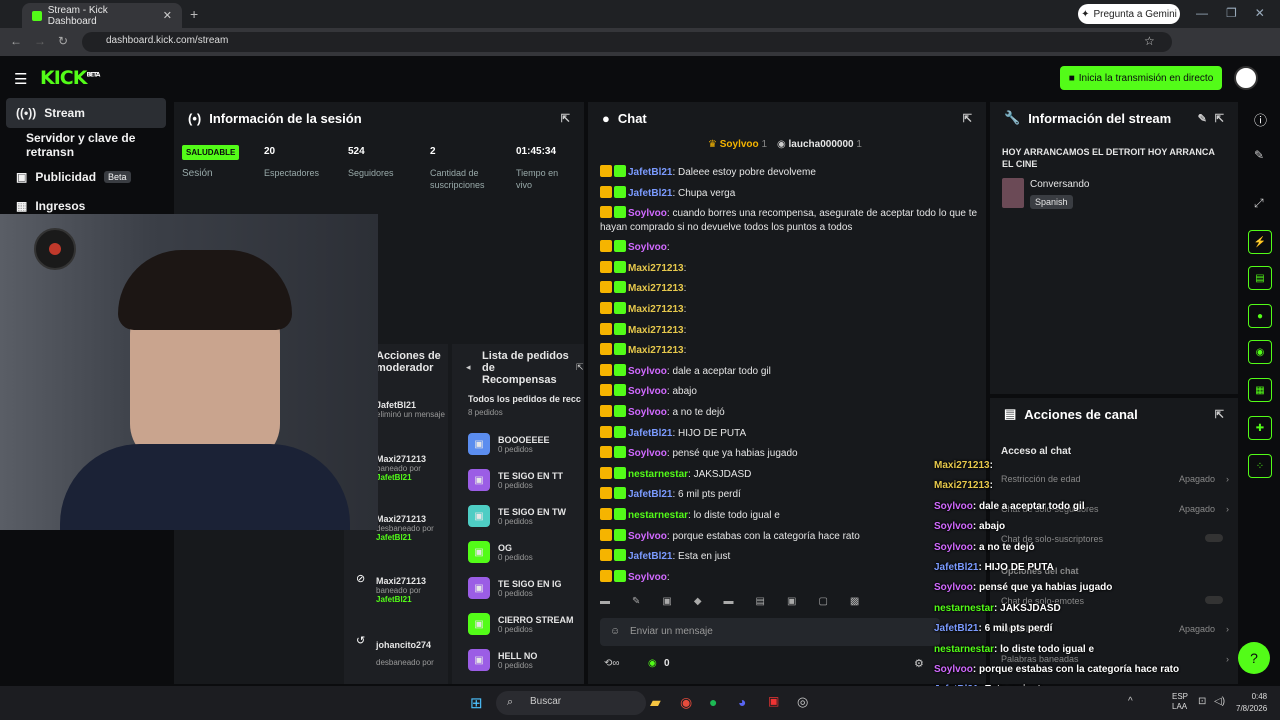 The image size is (1280, 720). Describe the element at coordinates (1260, 466) in the screenshot. I see `grid-icon: ⁘` at that location.